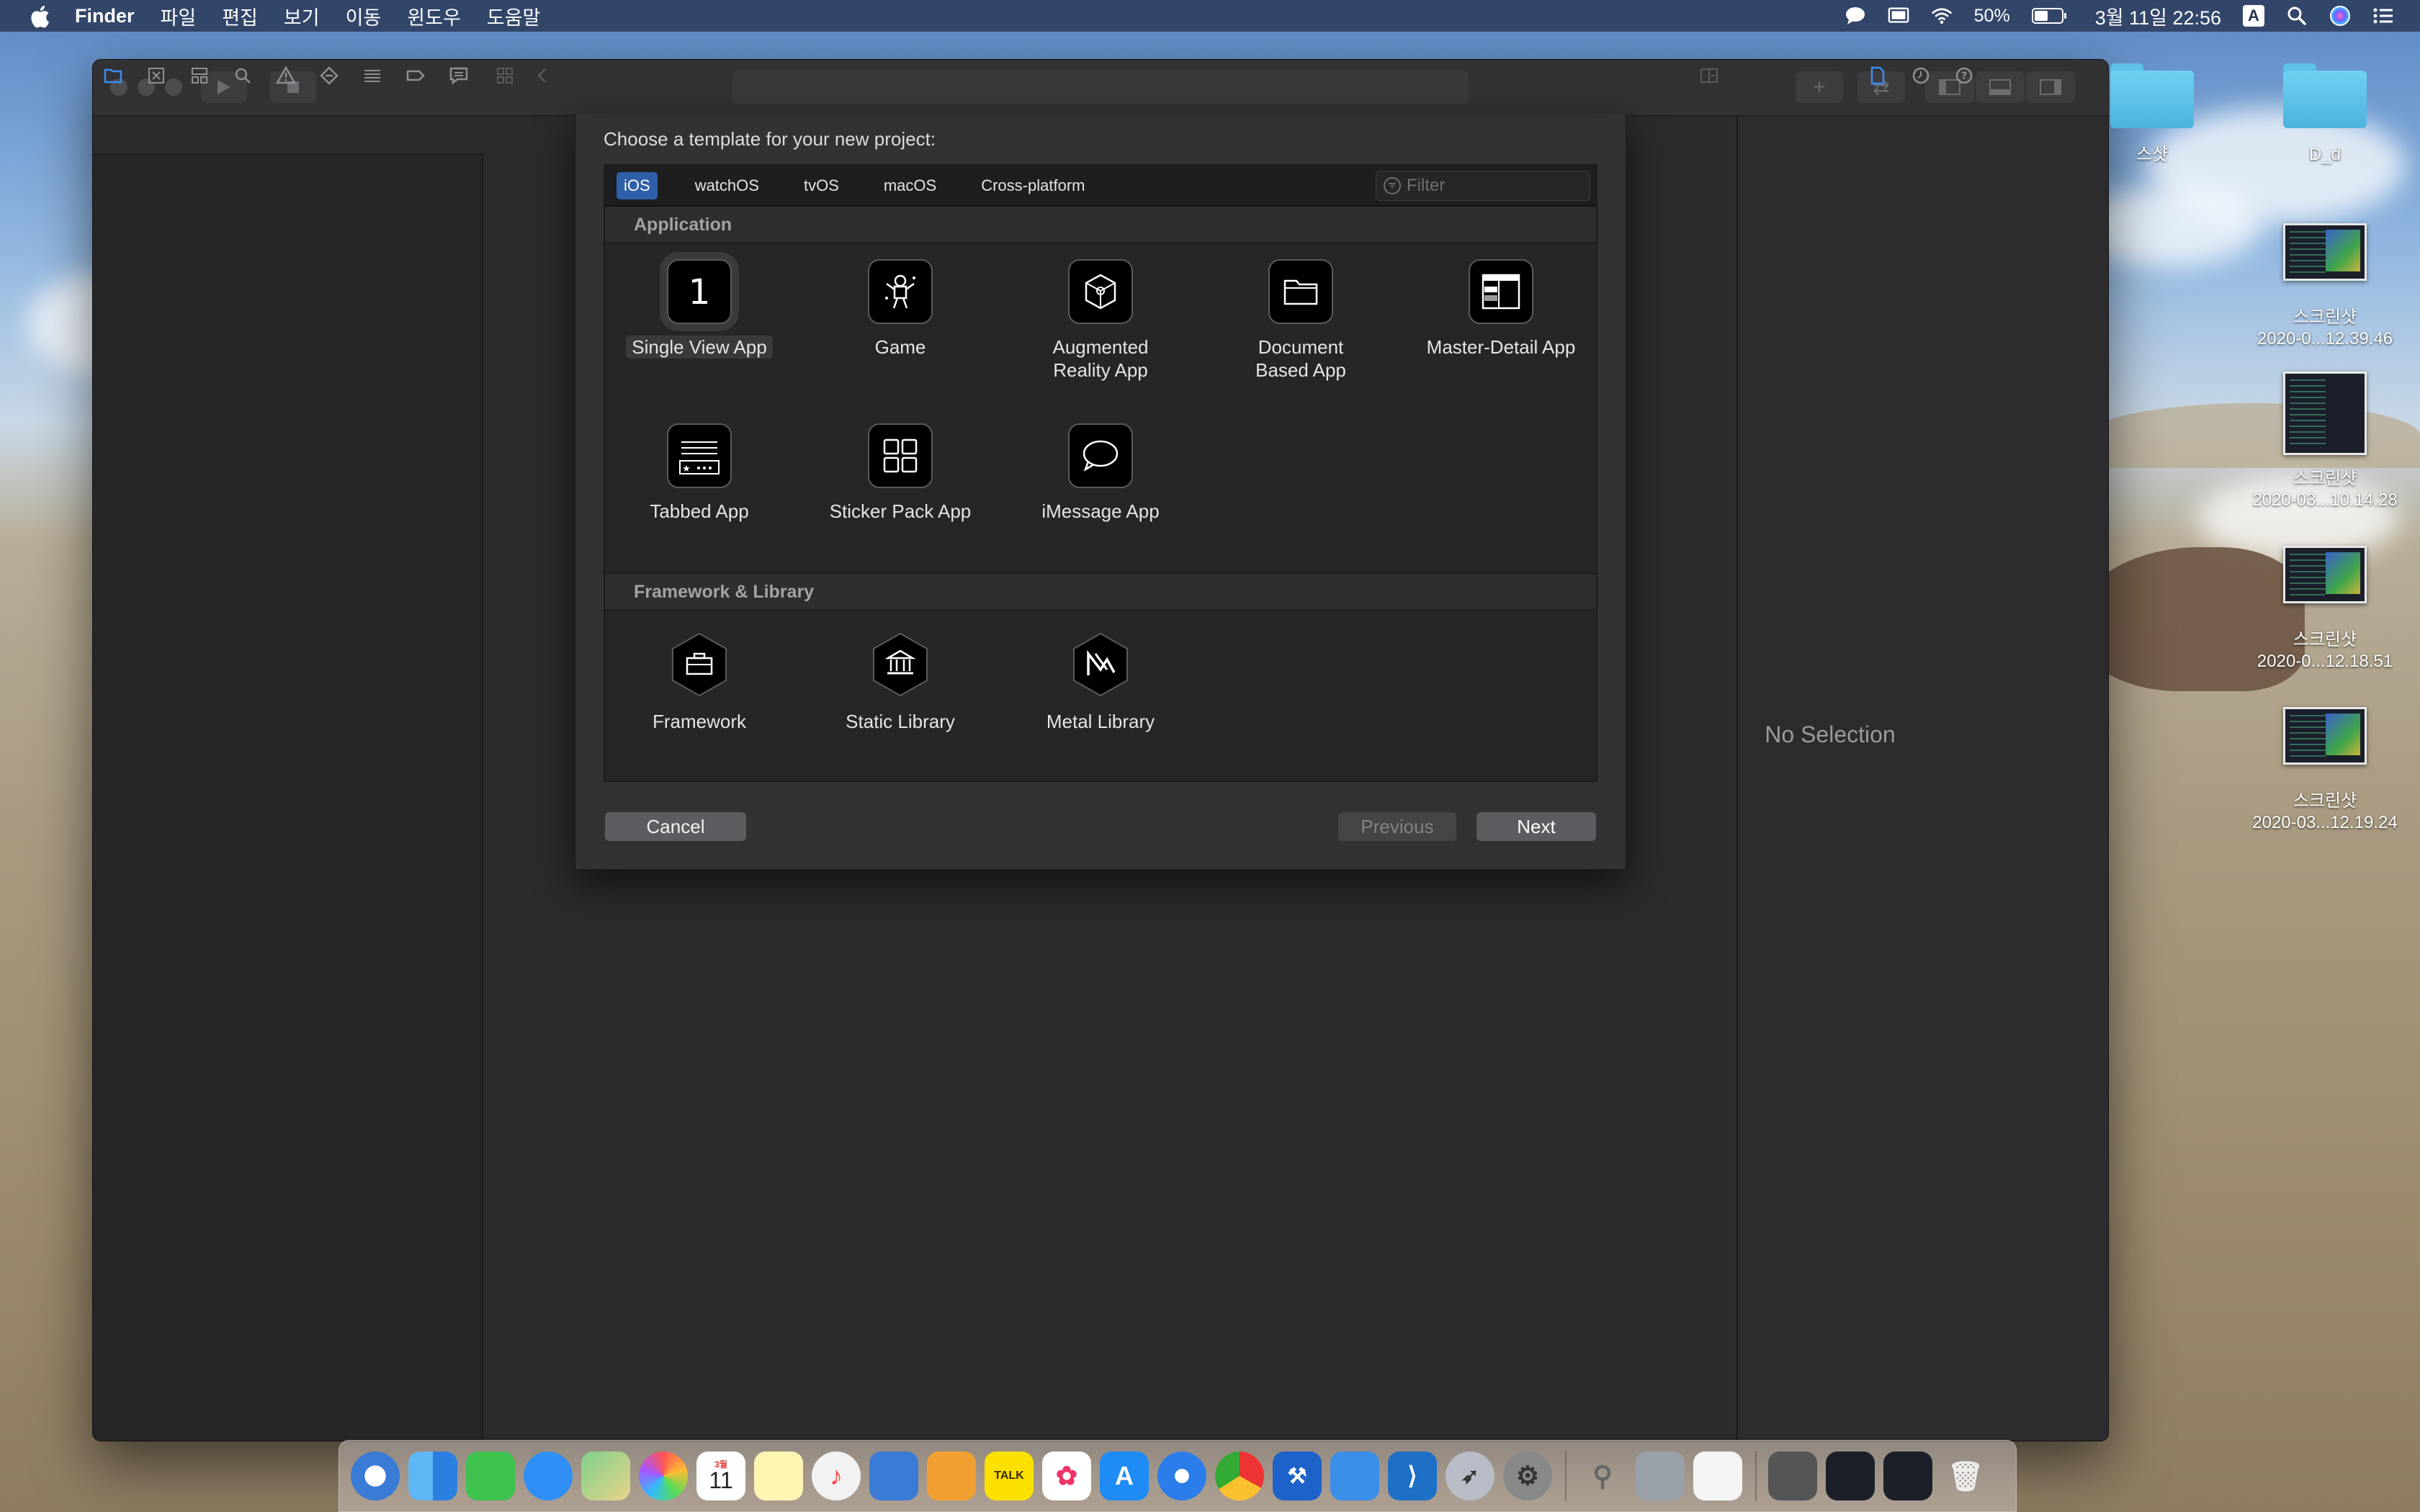 This screenshot has height=1512, width=2420. Describe the element at coordinates (1855, 16) in the screenshot. I see `messages-status-icon` at that location.